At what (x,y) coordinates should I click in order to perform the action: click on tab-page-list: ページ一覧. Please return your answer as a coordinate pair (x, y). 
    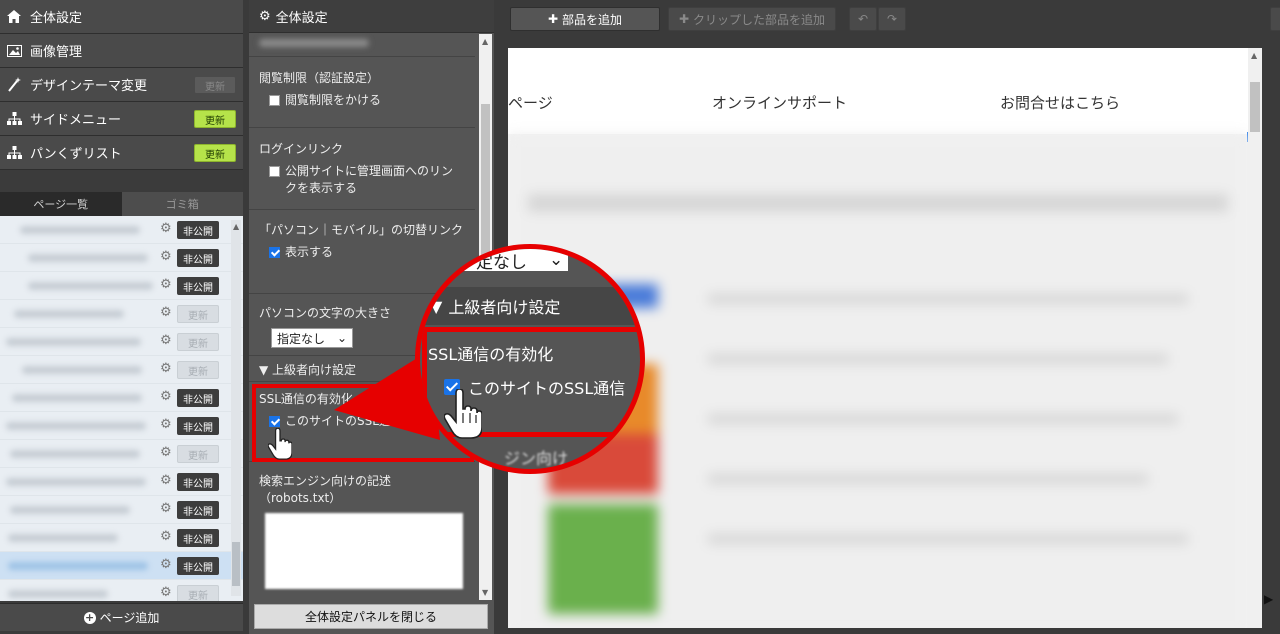
    Looking at the image, I should click on (61, 204).